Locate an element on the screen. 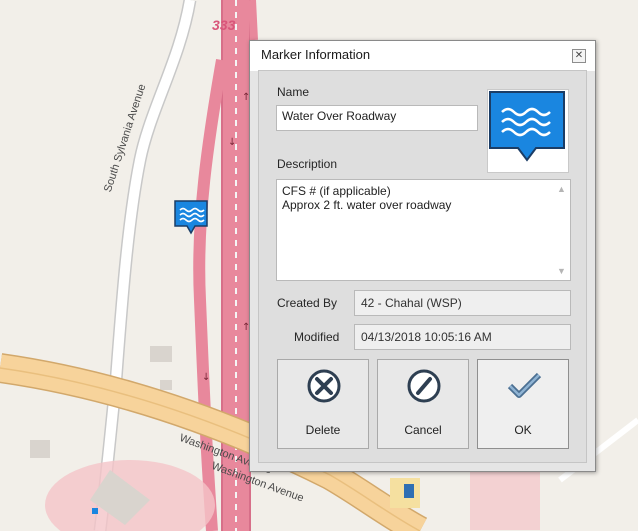 This screenshot has height=531, width=638. close-icon: ✕ is located at coordinates (579, 55).